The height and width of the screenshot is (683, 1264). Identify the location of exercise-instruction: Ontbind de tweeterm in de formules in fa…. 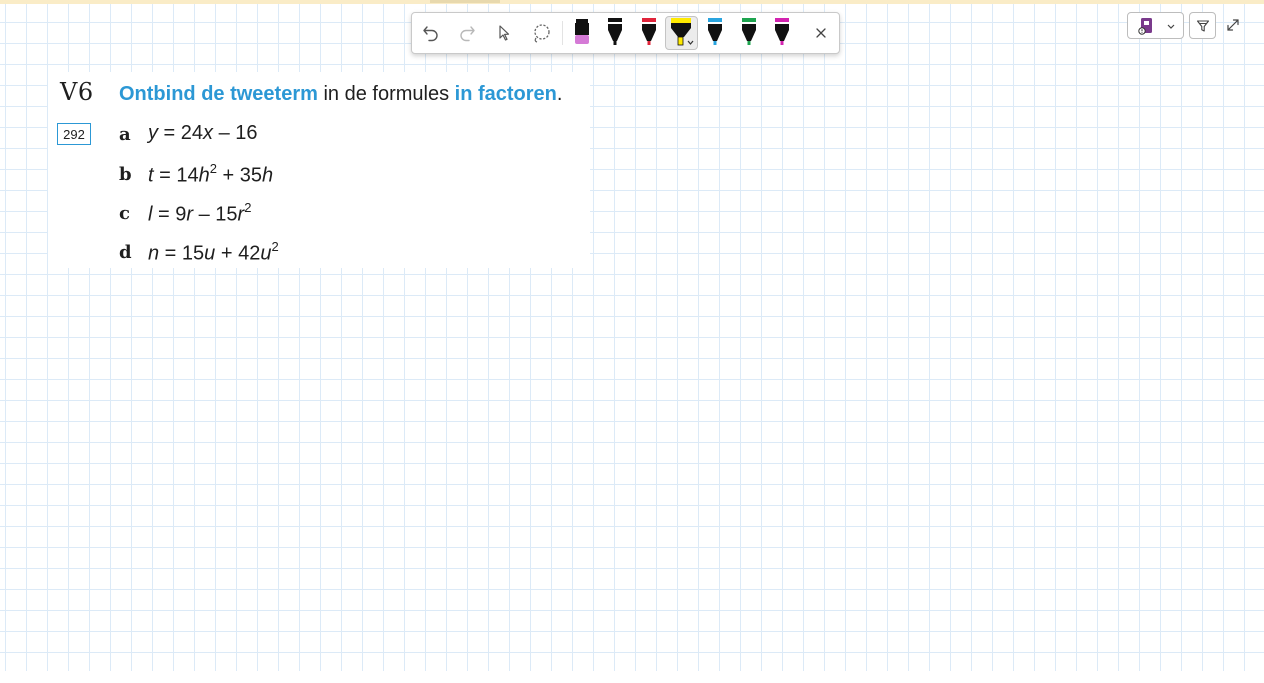
(340, 94).